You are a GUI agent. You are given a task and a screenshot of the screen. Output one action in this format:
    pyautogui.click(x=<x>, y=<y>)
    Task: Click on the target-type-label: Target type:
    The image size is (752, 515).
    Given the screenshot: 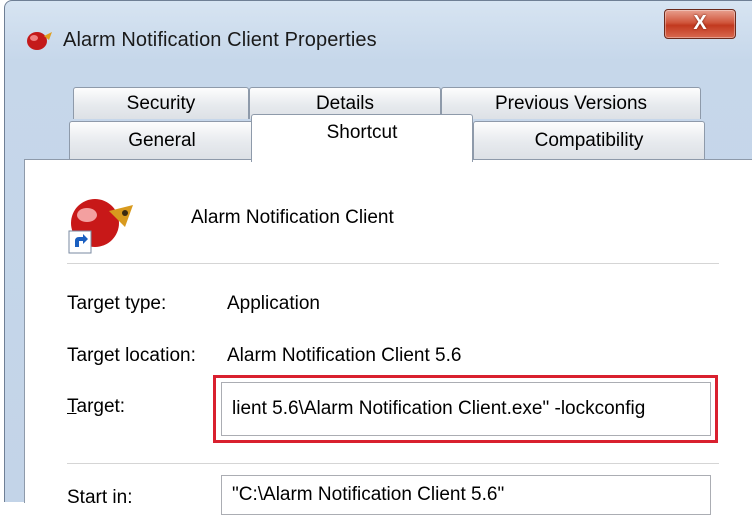 What is the action you would take?
    pyautogui.click(x=117, y=303)
    